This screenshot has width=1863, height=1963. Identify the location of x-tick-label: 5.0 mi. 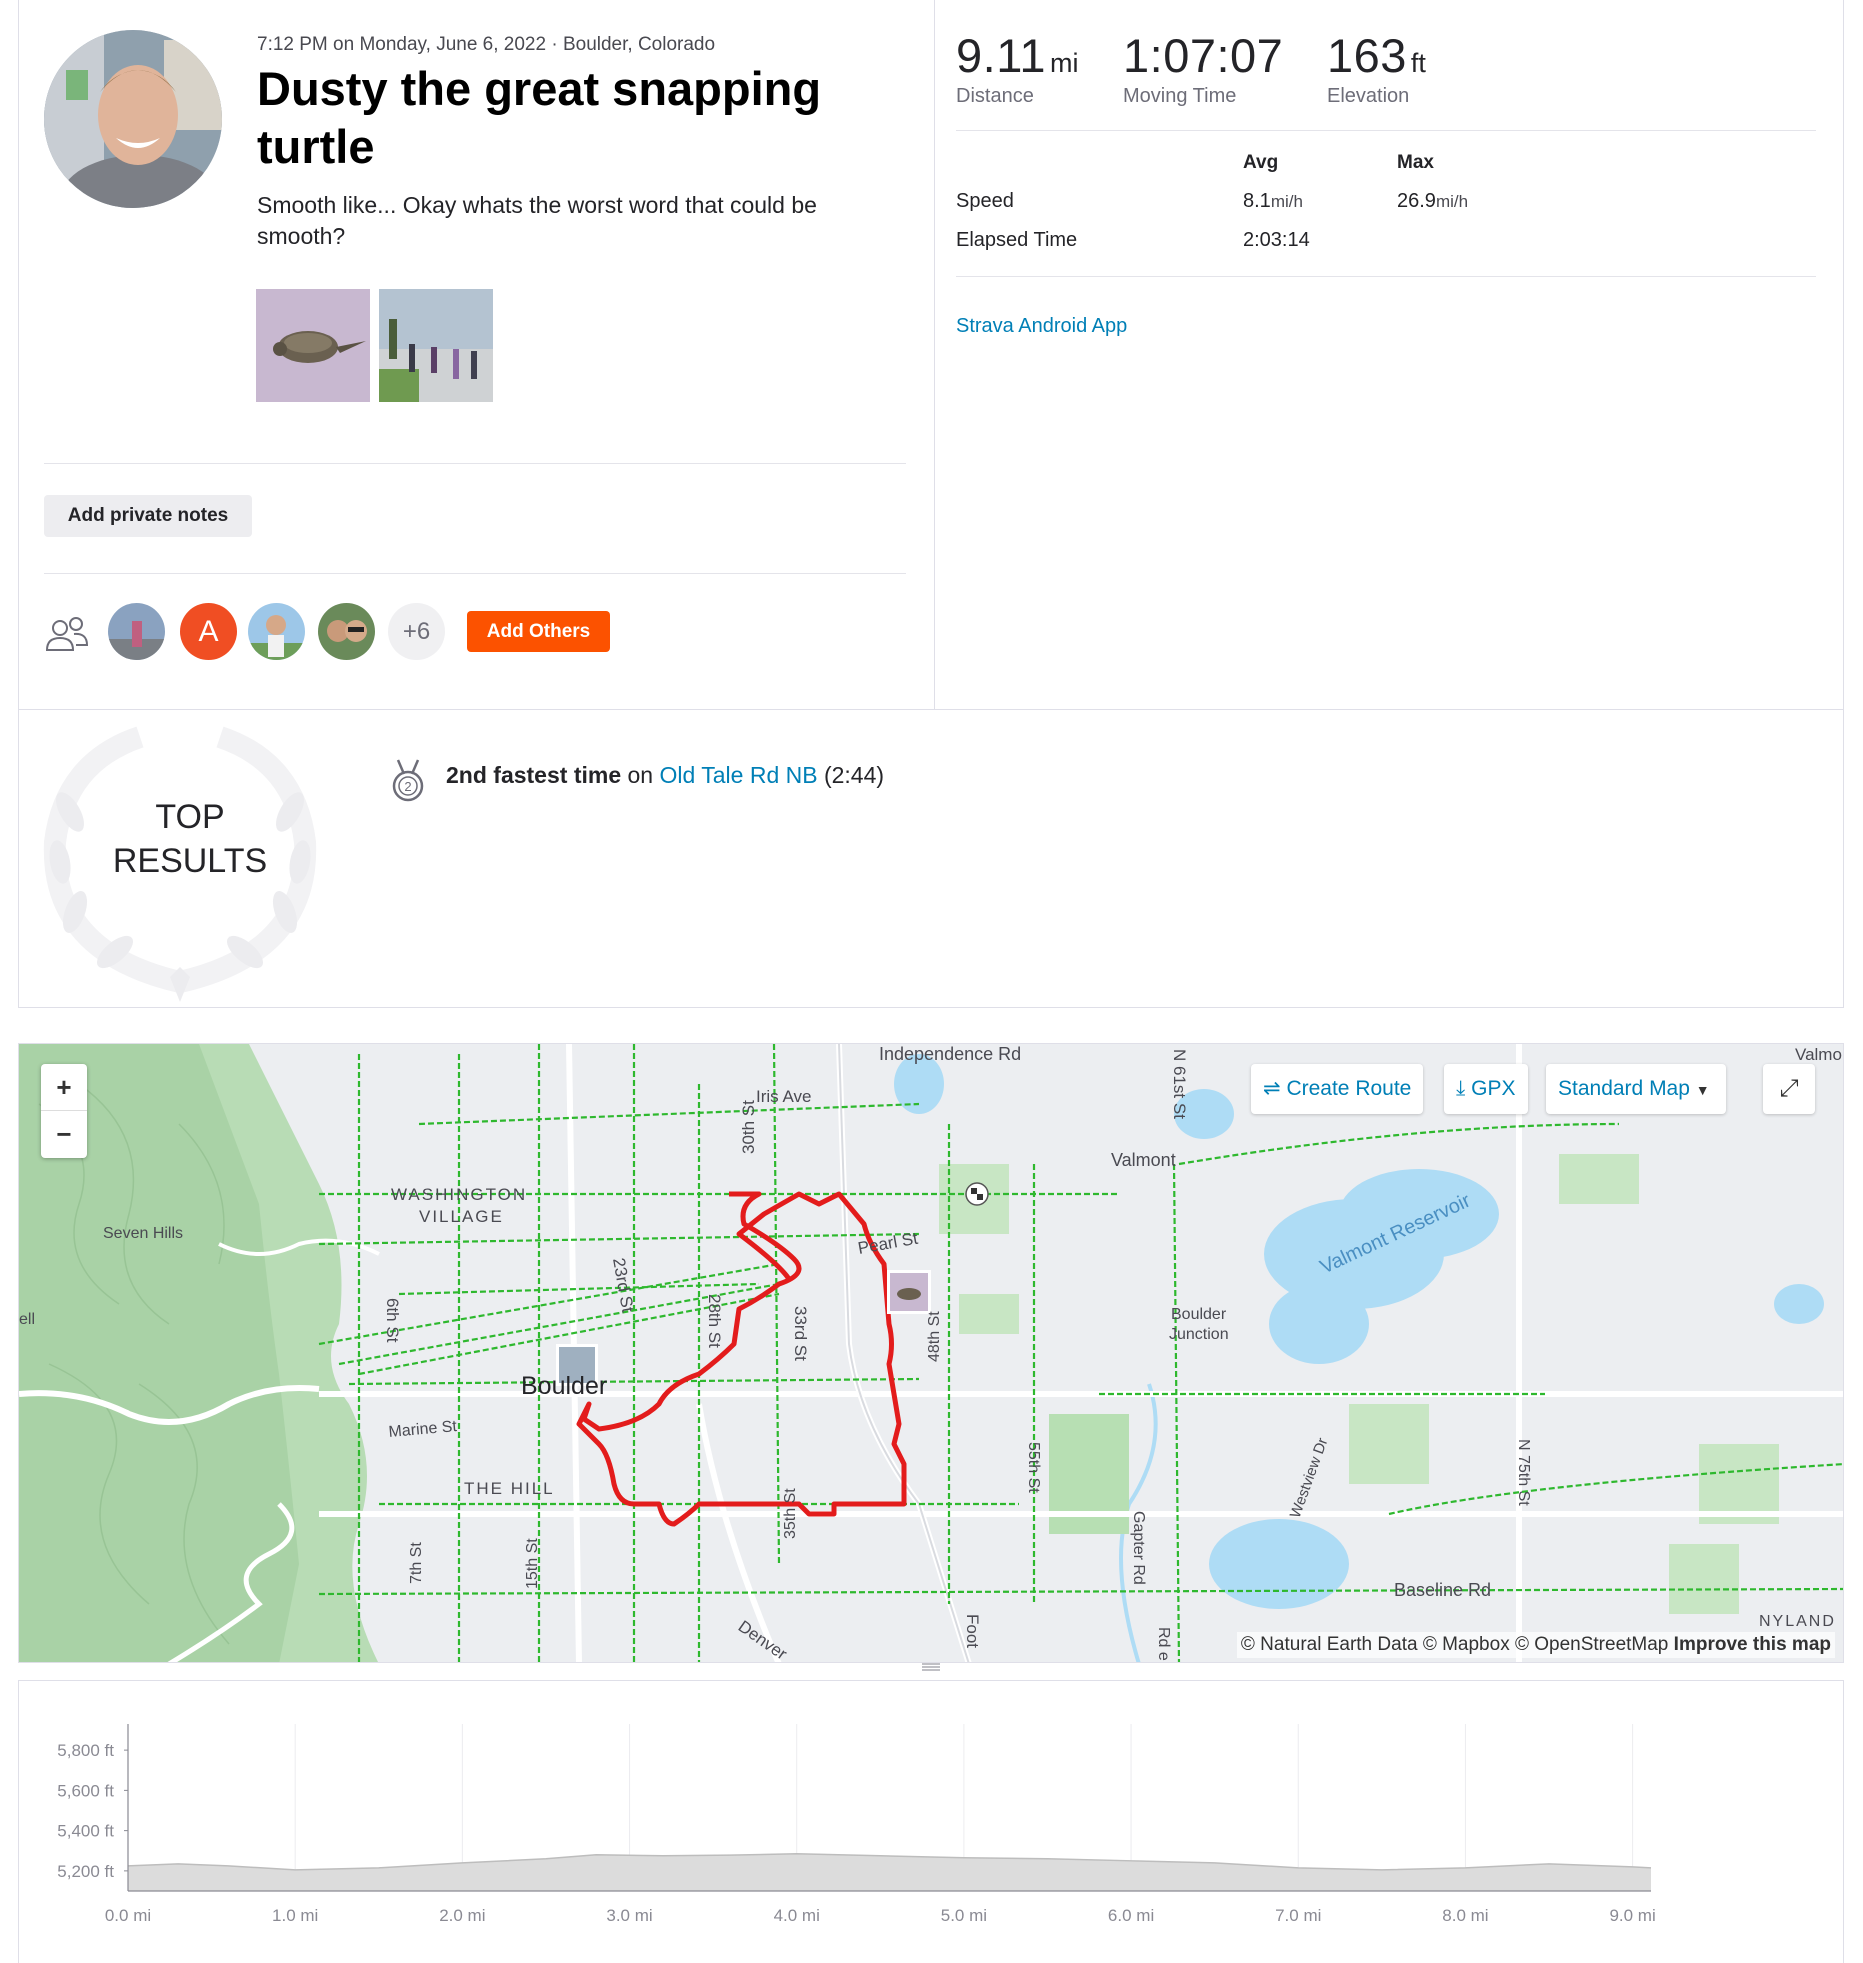
(964, 1915).